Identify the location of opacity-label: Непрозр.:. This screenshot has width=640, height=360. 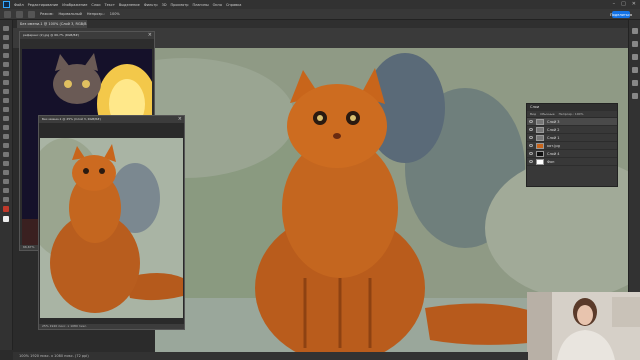
(95, 14).